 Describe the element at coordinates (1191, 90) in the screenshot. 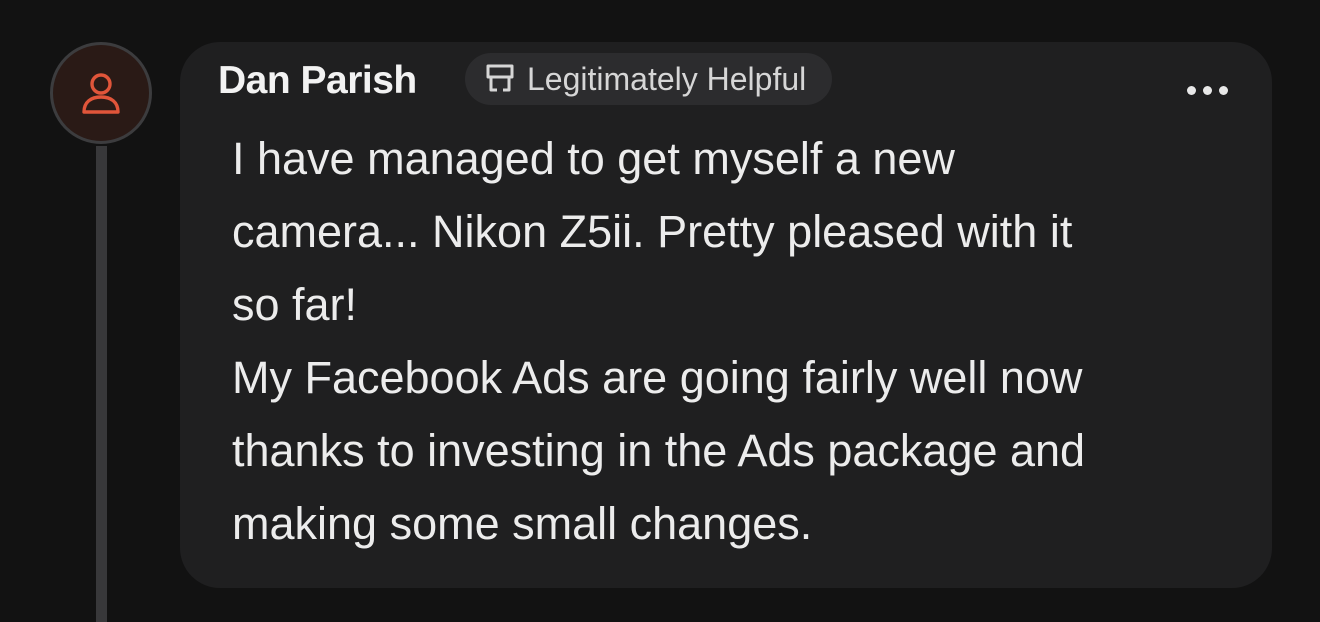

I see `more-options-icon` at that location.